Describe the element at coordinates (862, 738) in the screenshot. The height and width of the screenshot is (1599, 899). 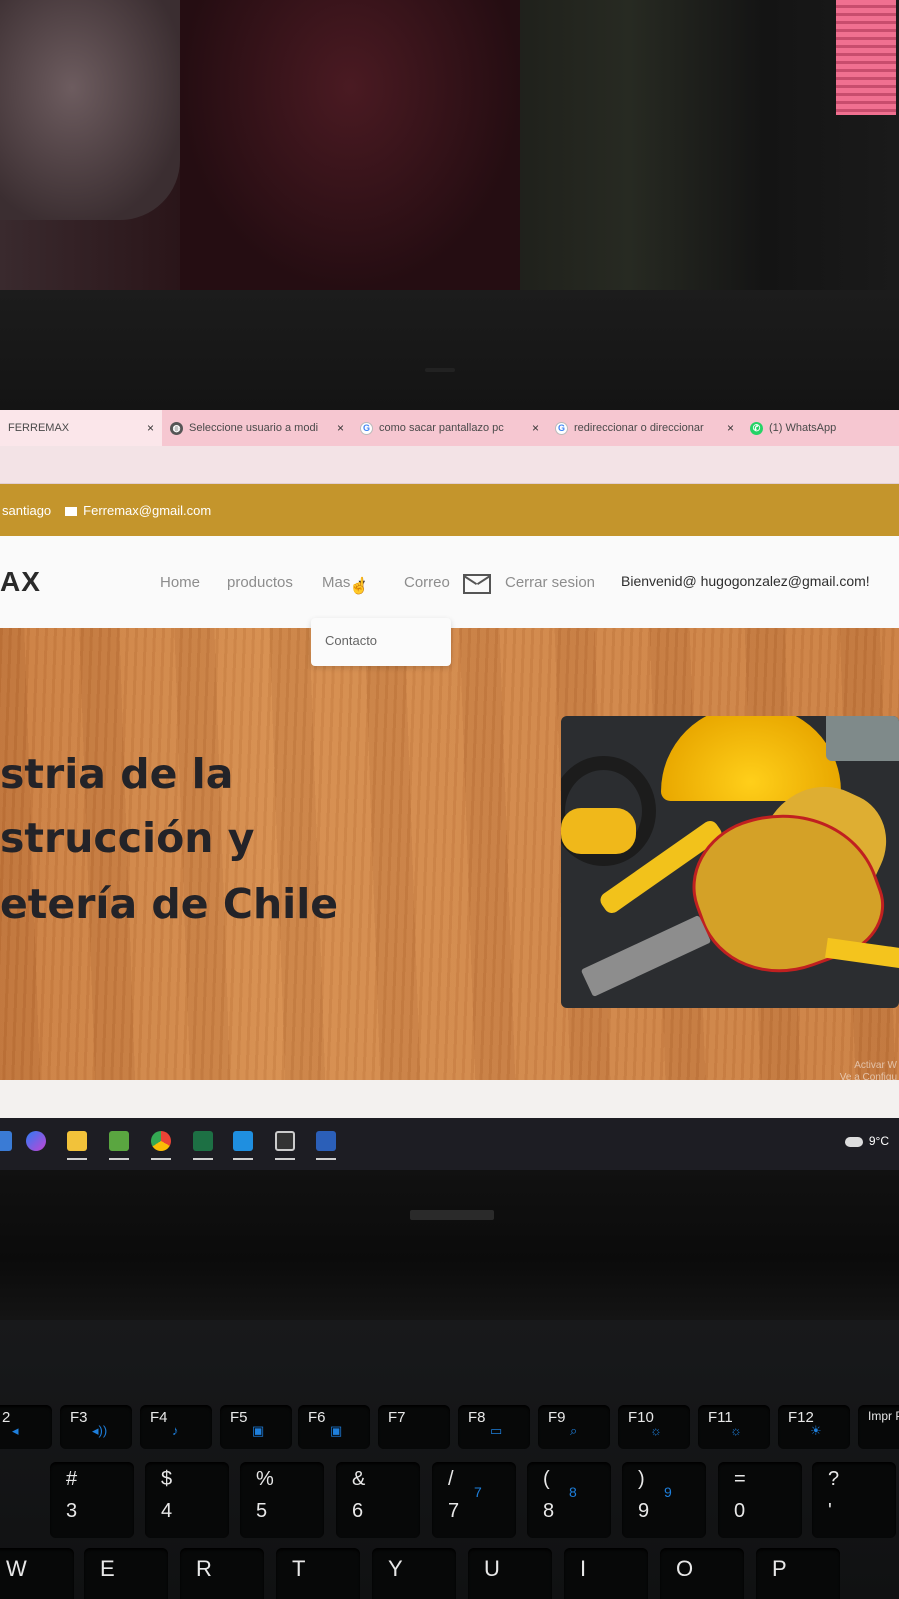
I see `toolbox-shape` at that location.